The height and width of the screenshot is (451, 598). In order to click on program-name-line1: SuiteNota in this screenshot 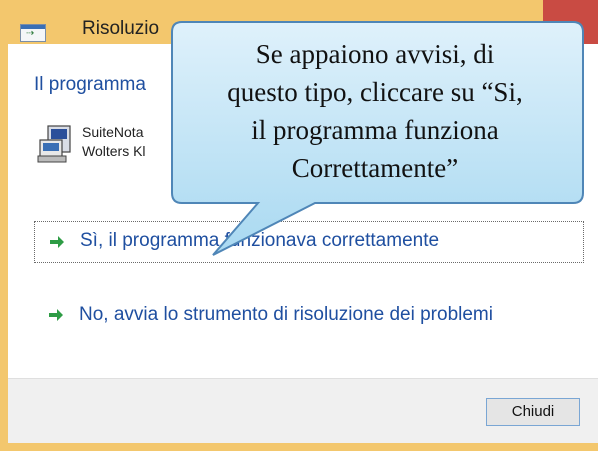, I will do `click(113, 132)`.